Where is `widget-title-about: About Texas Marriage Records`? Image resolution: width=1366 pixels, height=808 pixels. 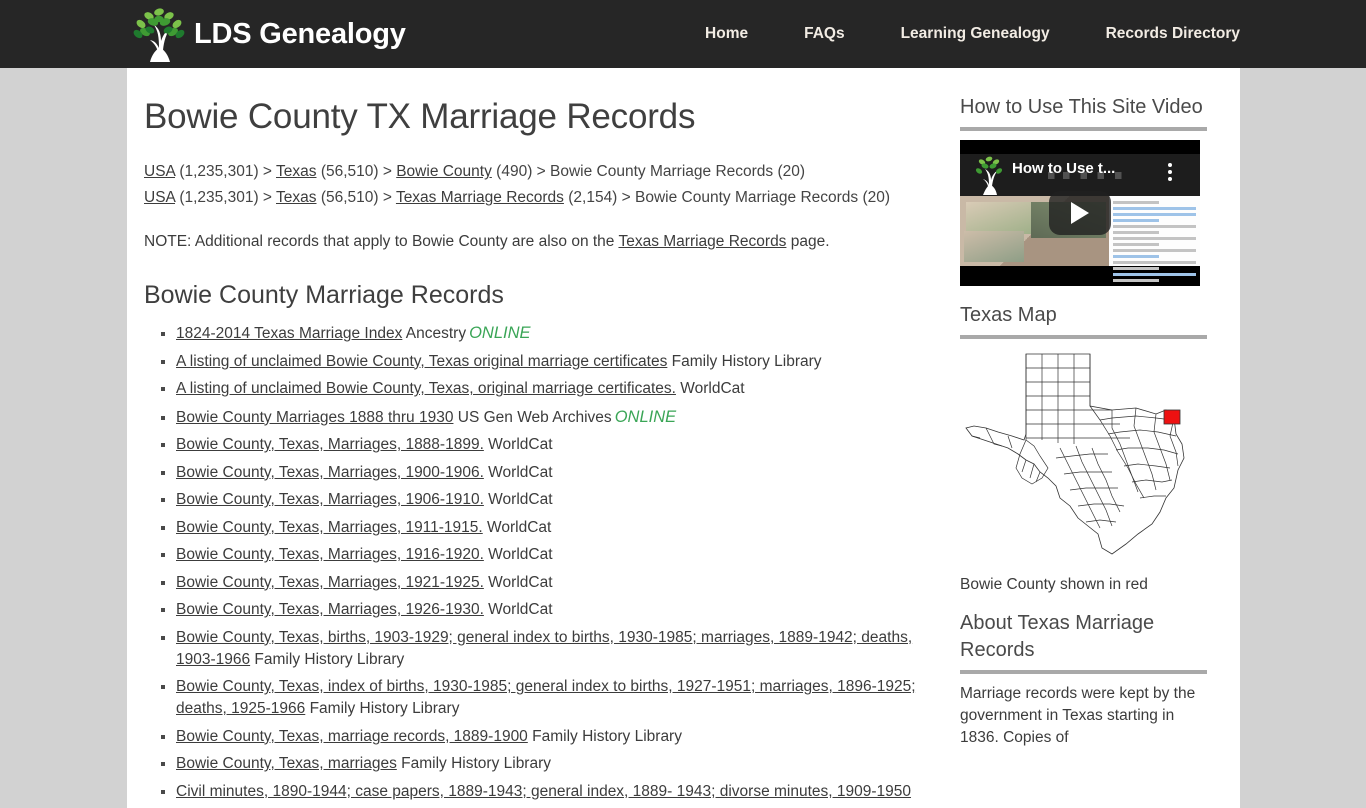 widget-title-about: About Texas Marriage Records is located at coordinates (1057, 636).